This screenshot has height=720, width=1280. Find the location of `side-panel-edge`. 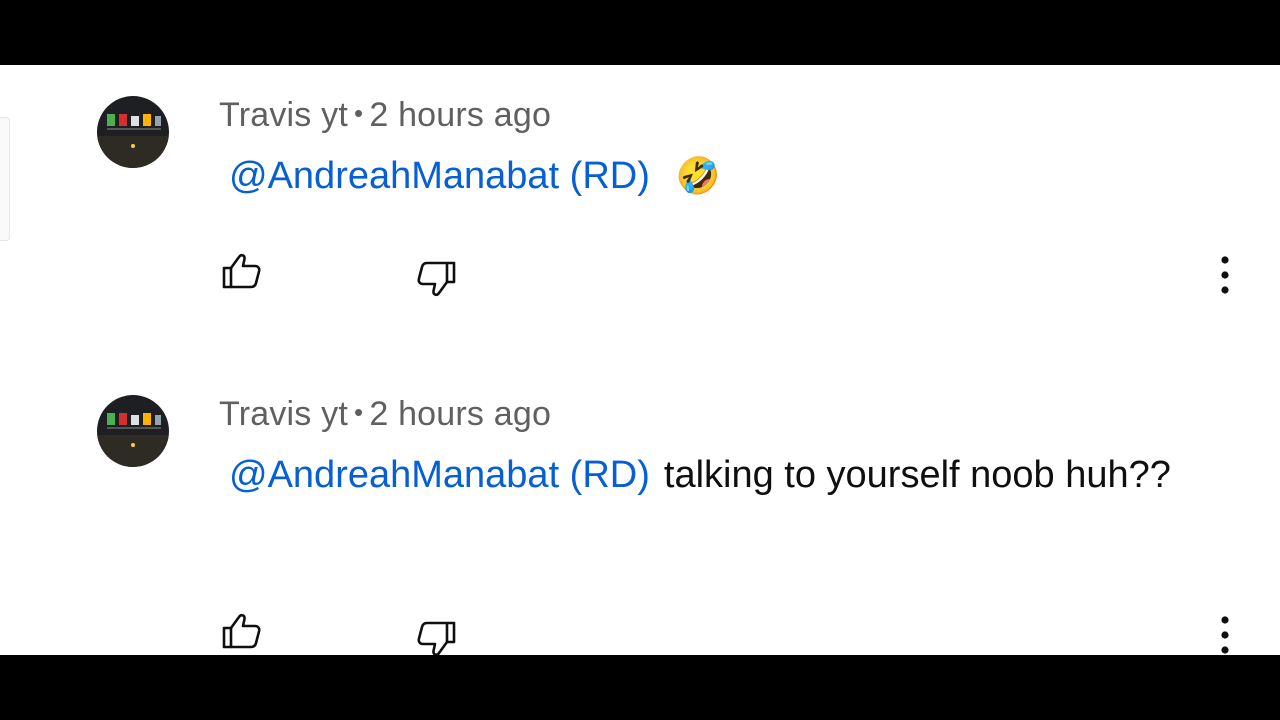

side-panel-edge is located at coordinates (5, 179).